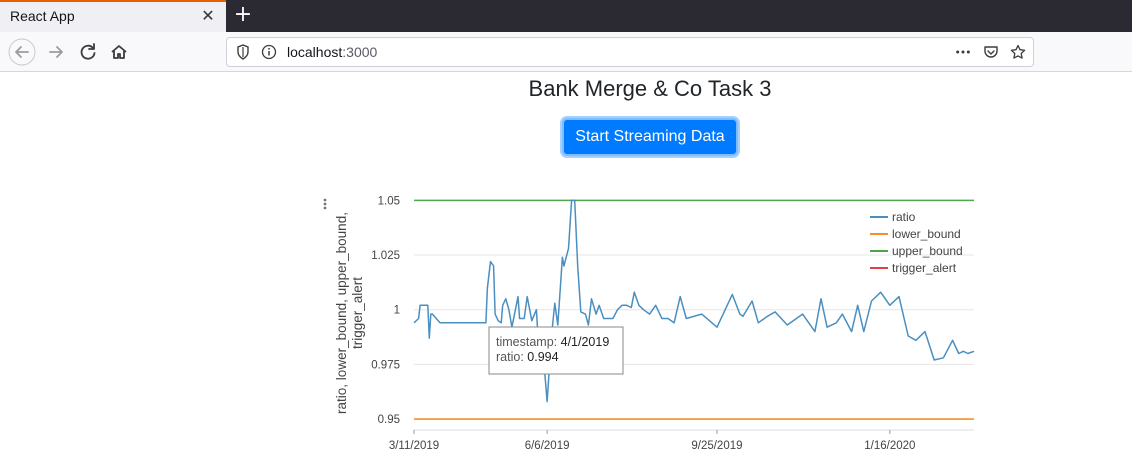 The image size is (1132, 476). What do you see at coordinates (526, 342) in the screenshot?
I see `tooltip-timestamp-label: timestamp:` at bounding box center [526, 342].